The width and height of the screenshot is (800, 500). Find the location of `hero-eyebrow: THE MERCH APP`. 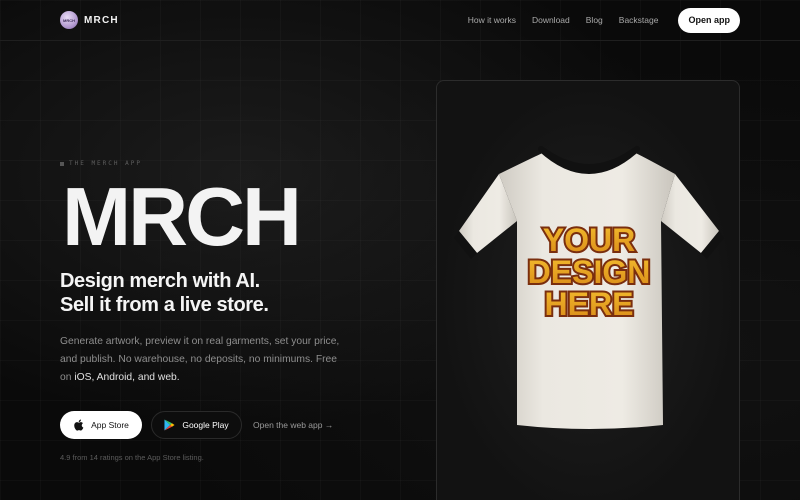

hero-eyebrow: THE MERCH APP is located at coordinates (101, 163).